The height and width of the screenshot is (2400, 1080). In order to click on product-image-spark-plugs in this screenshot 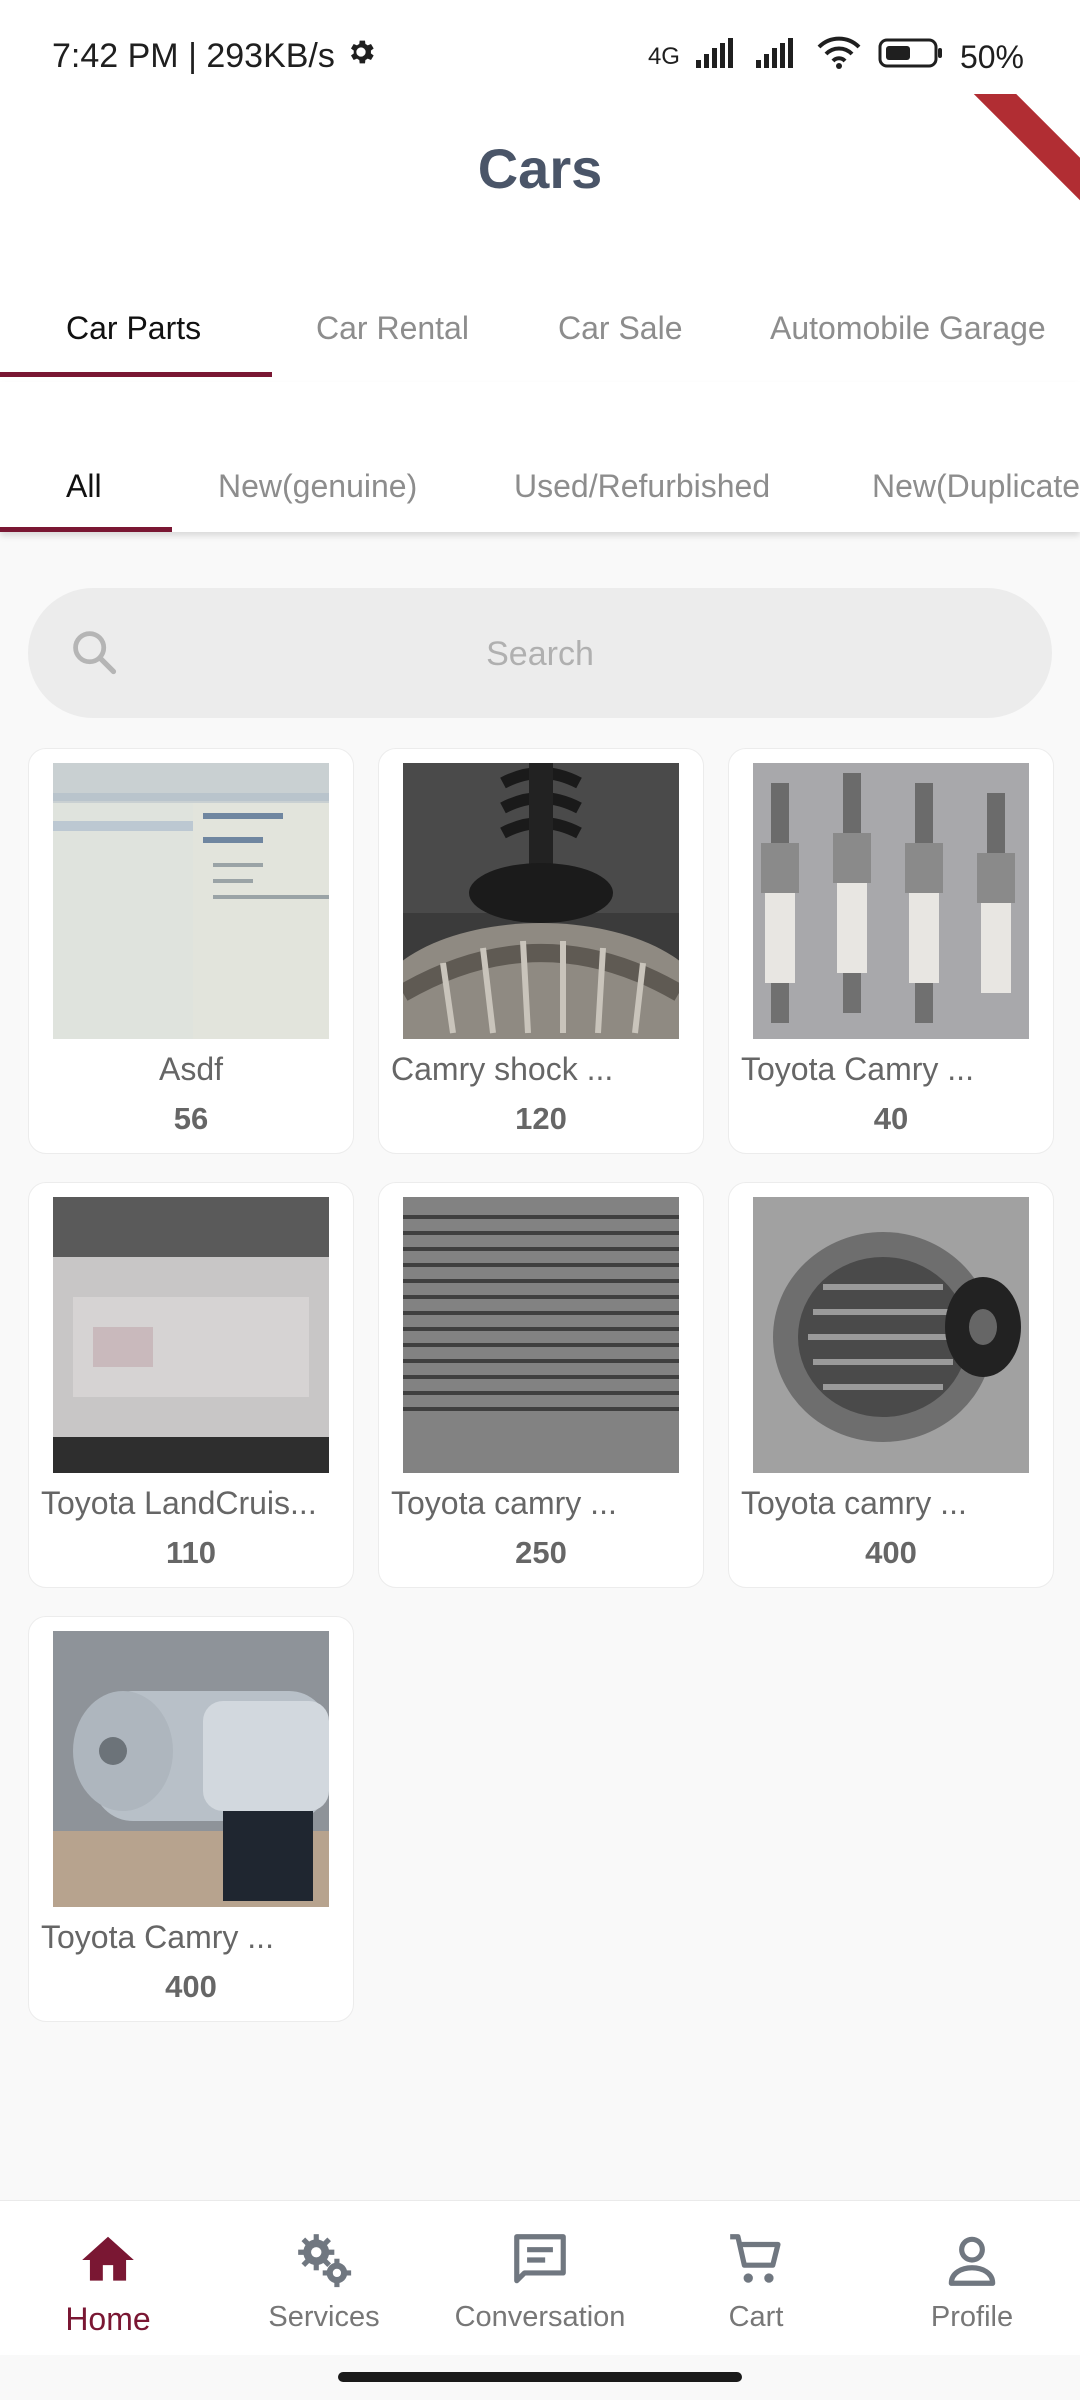, I will do `click(891, 901)`.